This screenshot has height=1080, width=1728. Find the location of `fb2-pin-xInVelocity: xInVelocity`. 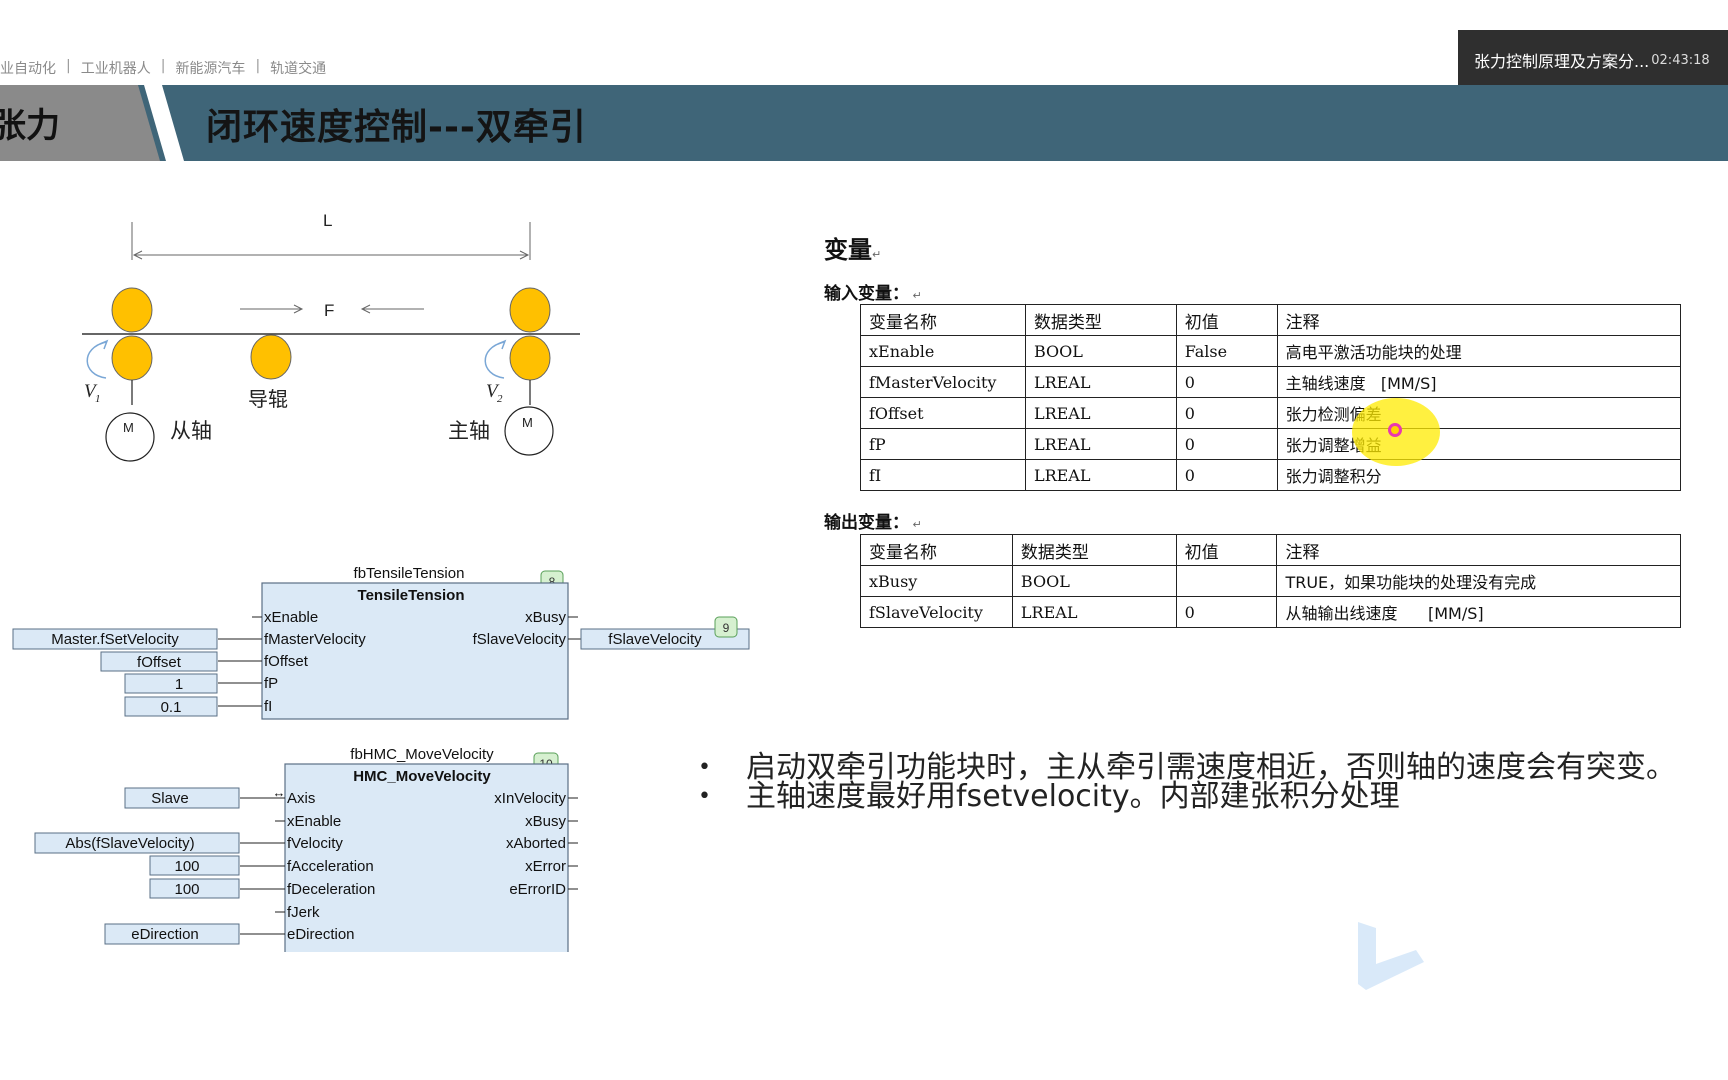

fb2-pin-xInVelocity: xInVelocity is located at coordinates (530, 798).